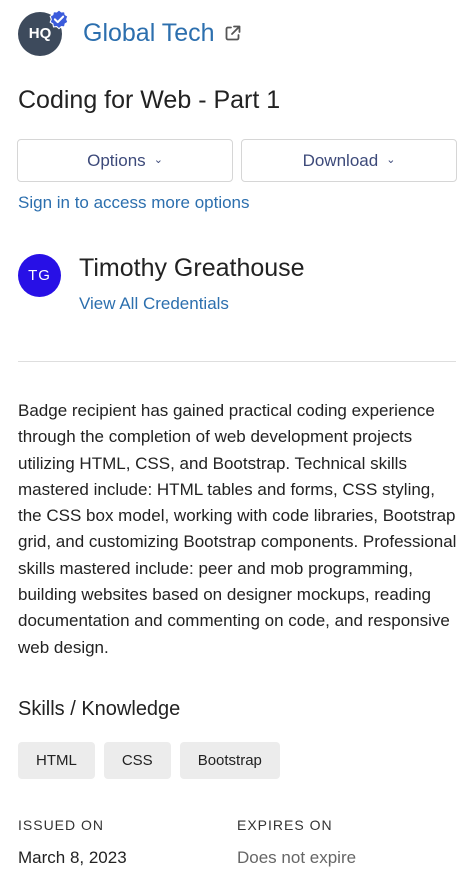  Describe the element at coordinates (72, 857) in the screenshot. I see `issued-on-value: March 8, 2023` at that location.